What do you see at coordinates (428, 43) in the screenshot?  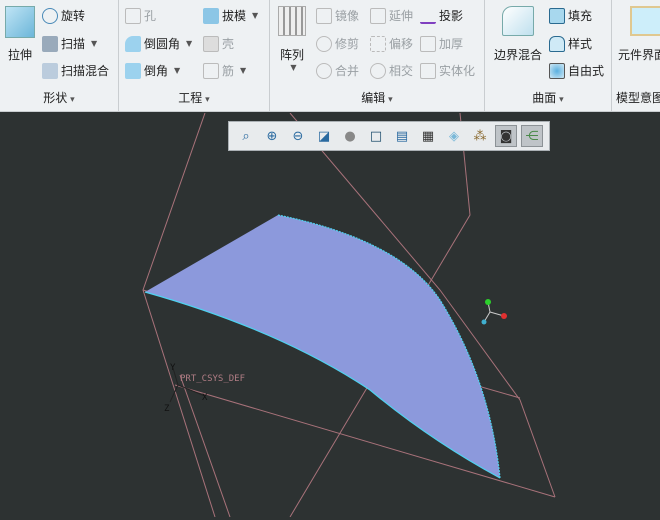 I see `thicken-icon` at bounding box center [428, 43].